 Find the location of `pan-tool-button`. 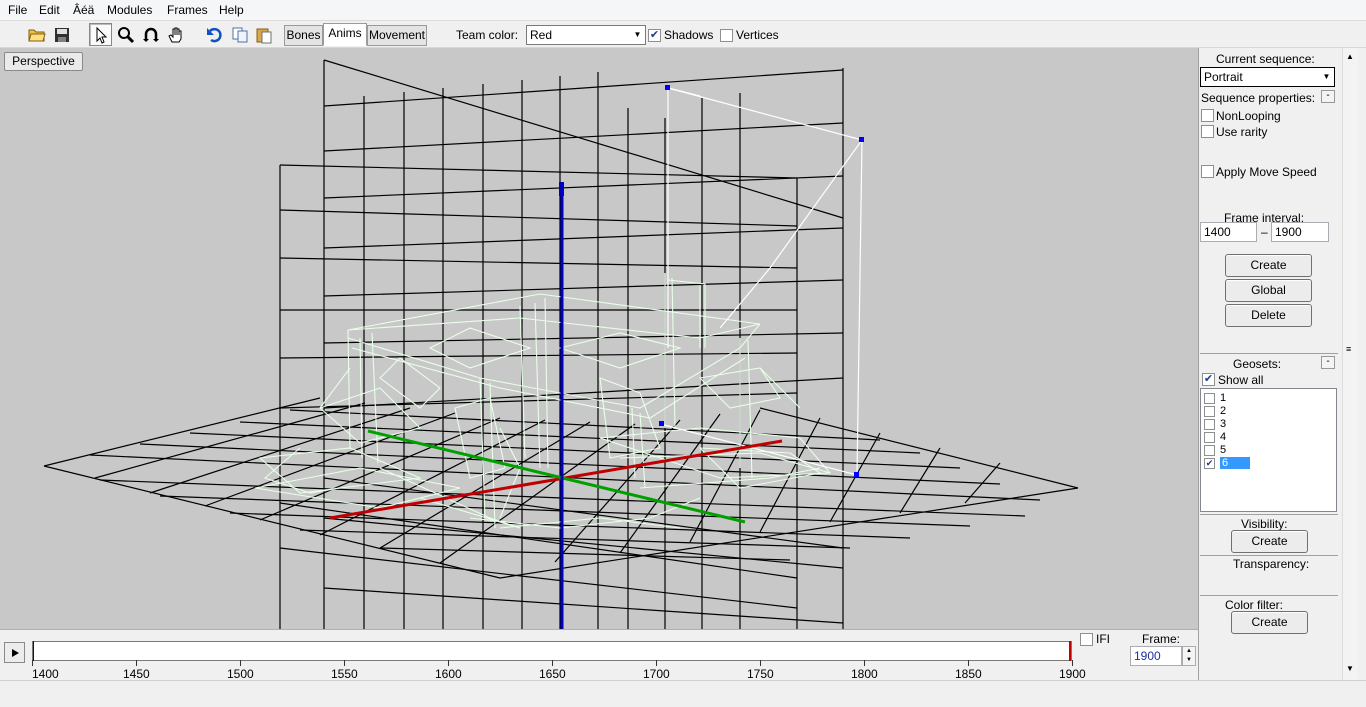

pan-tool-button is located at coordinates (175, 34).